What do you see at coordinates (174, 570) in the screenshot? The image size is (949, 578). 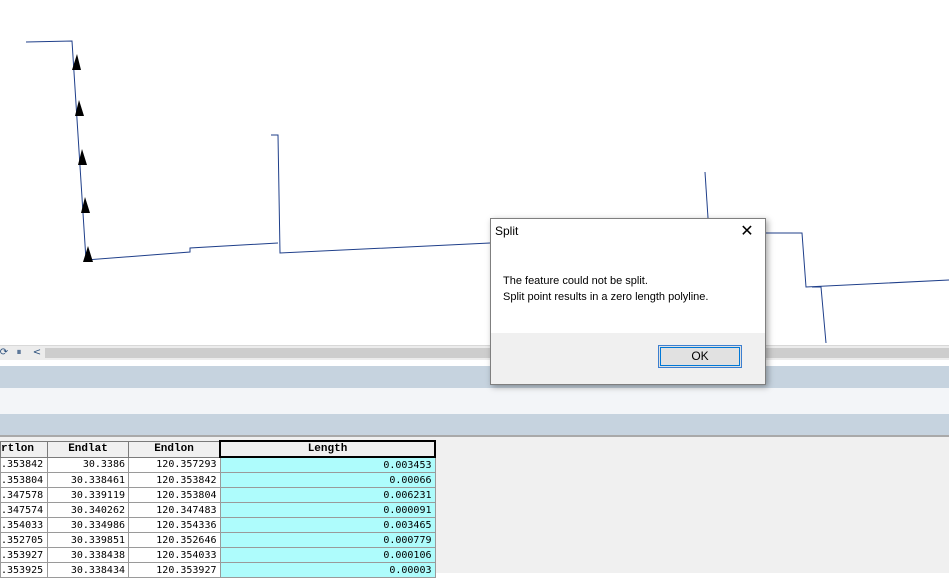 I see `table-cell: 120.353927` at bounding box center [174, 570].